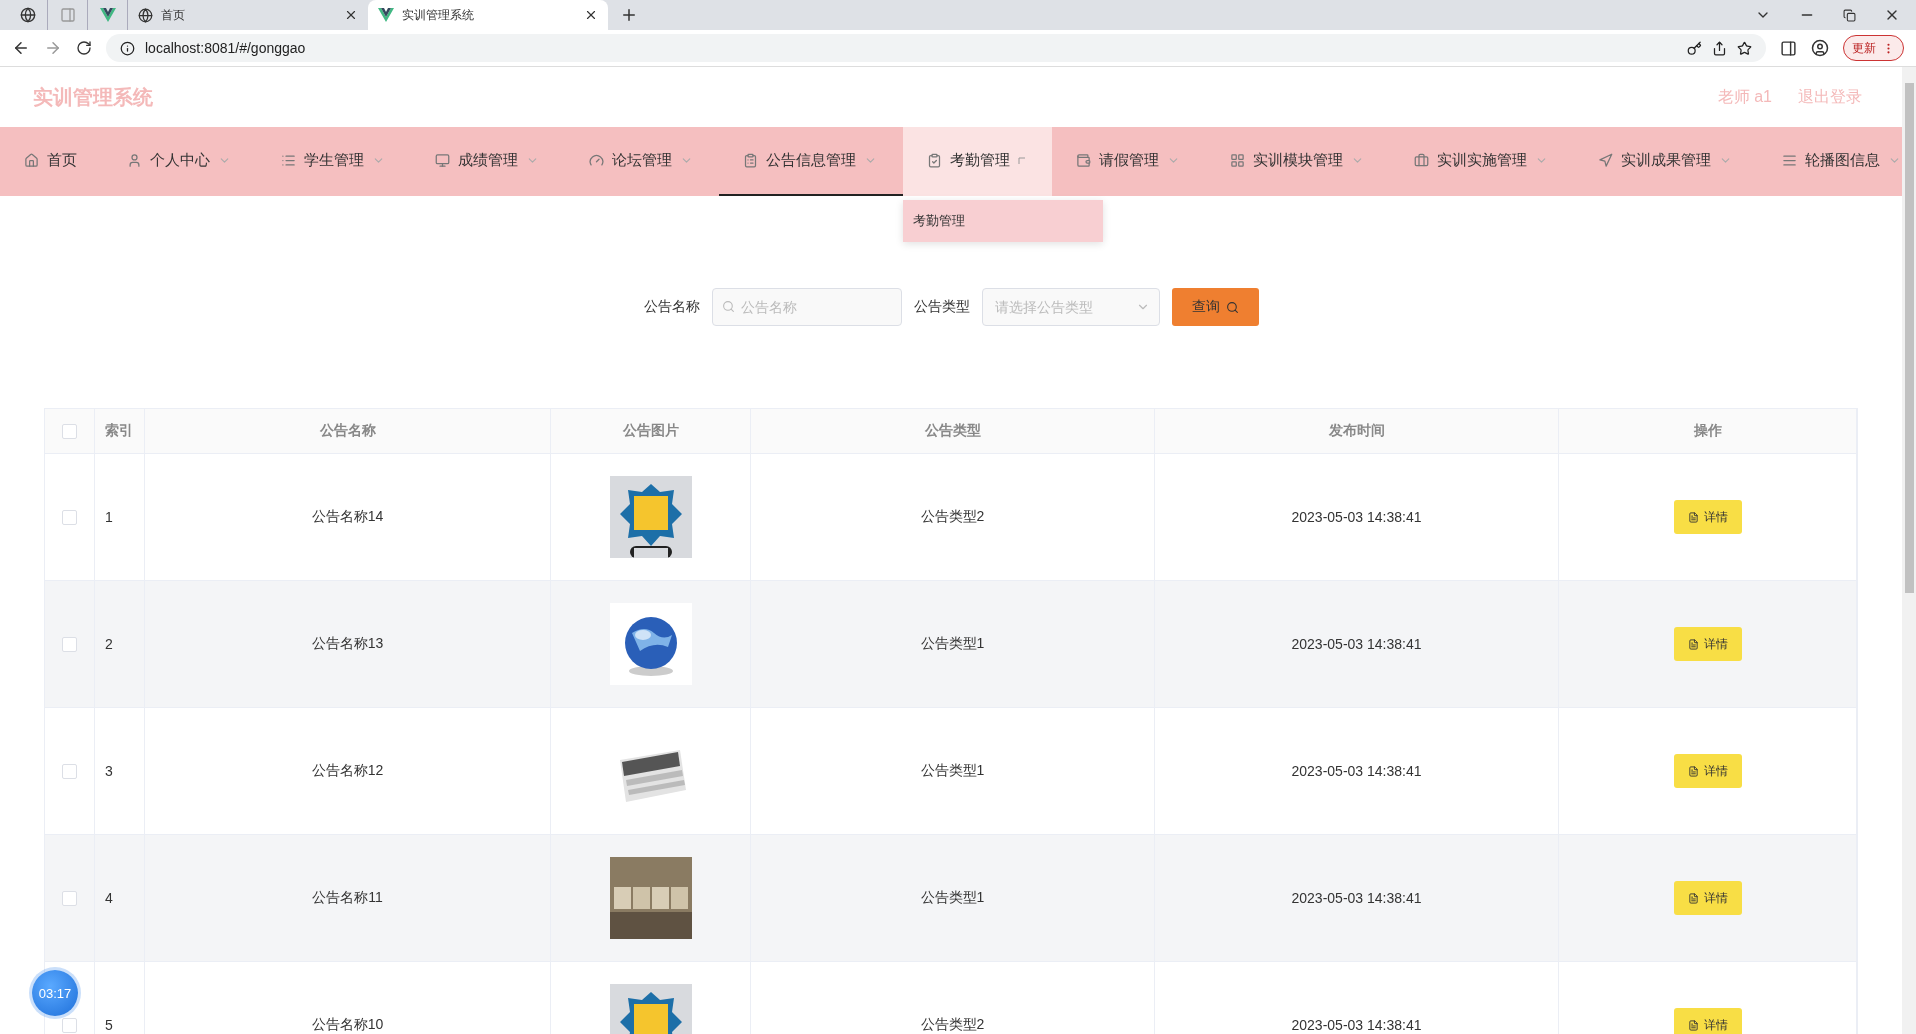 The height and width of the screenshot is (1034, 1916). I want to click on monitor-icon, so click(442, 160).